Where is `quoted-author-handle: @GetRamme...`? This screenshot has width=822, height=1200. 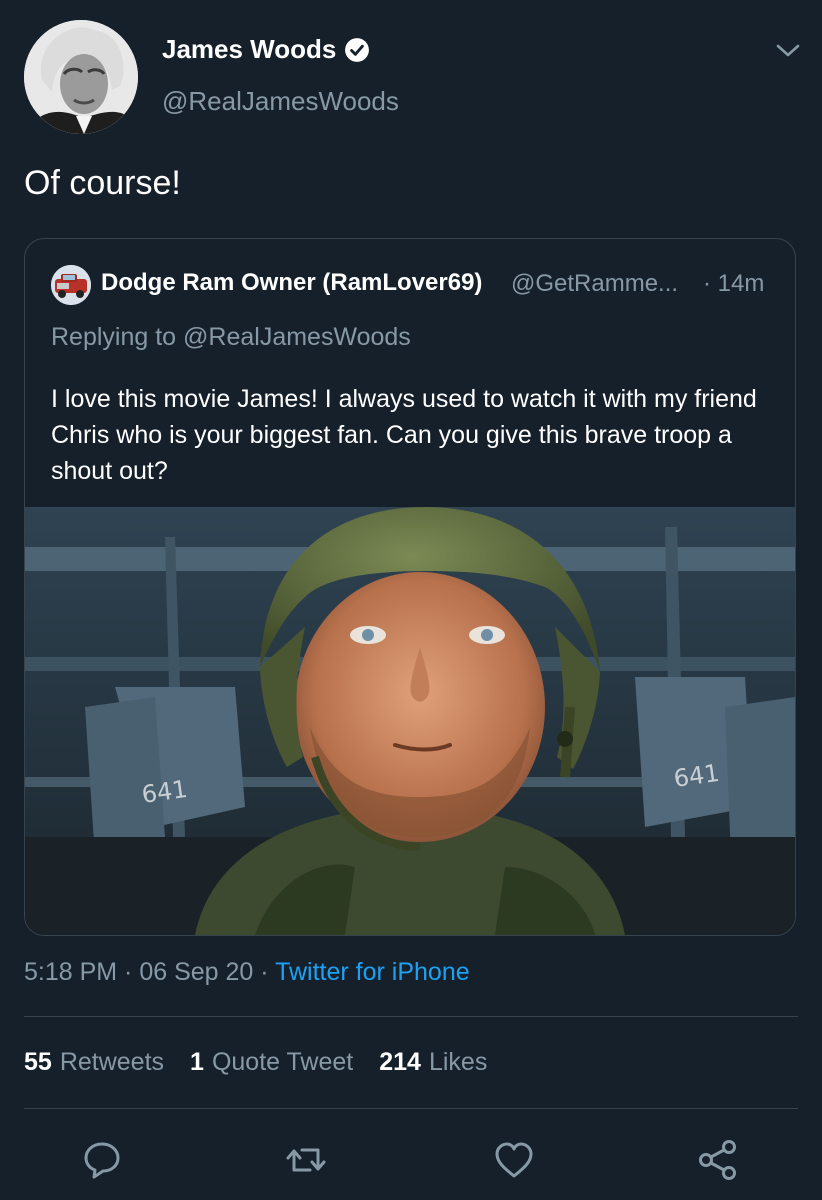 quoted-author-handle: @GetRamme... is located at coordinates (595, 283).